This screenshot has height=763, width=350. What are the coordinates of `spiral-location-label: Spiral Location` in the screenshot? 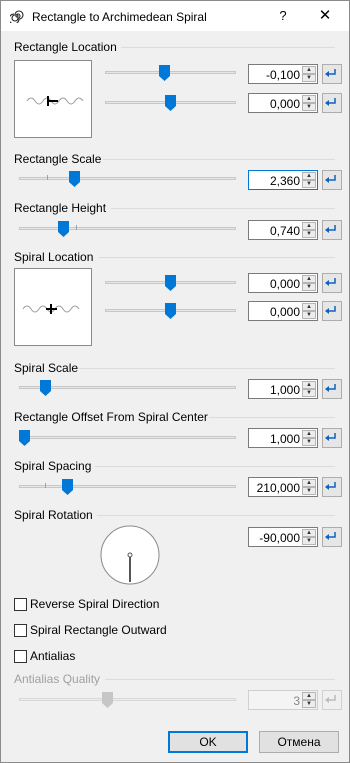 It's located at (54, 257).